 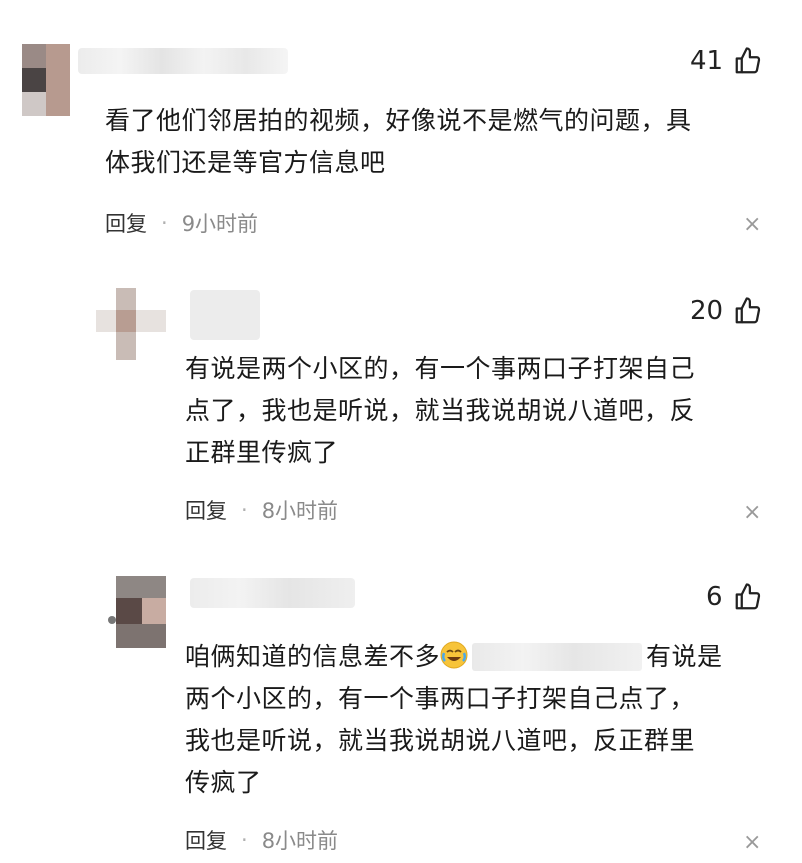 What do you see at coordinates (707, 311) in the screenshot?
I see `like-count: 20` at bounding box center [707, 311].